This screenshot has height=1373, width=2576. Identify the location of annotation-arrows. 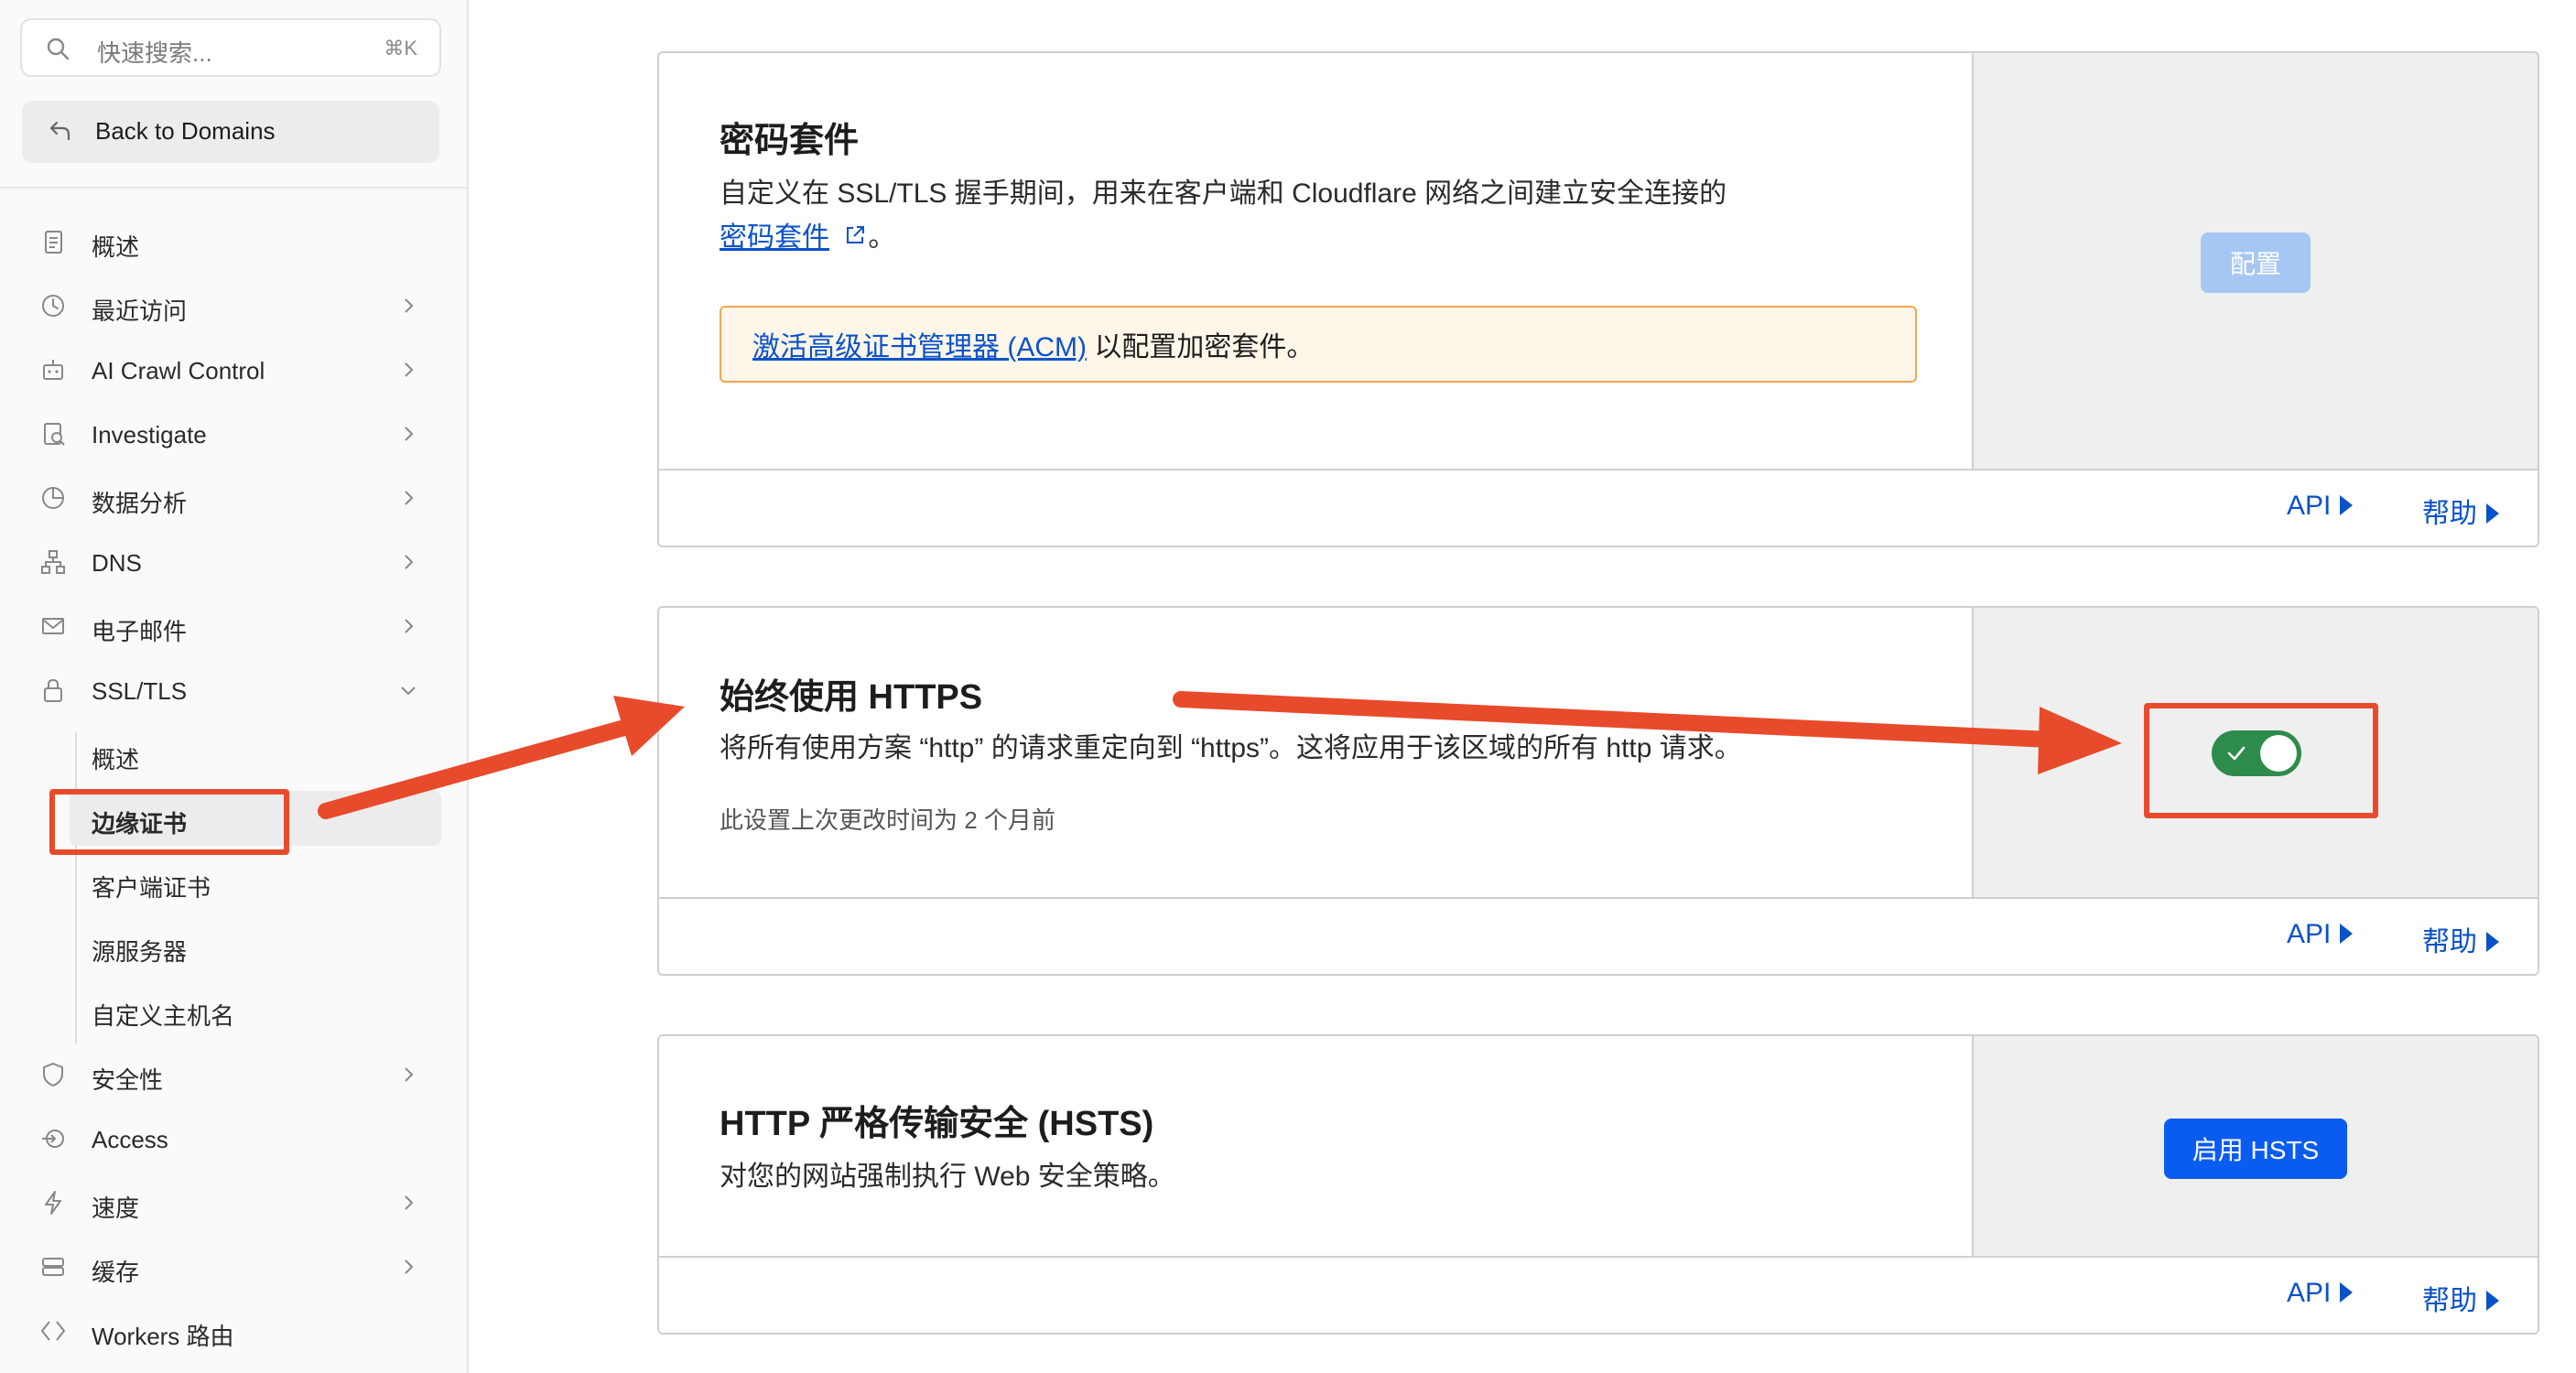
(1220, 755).